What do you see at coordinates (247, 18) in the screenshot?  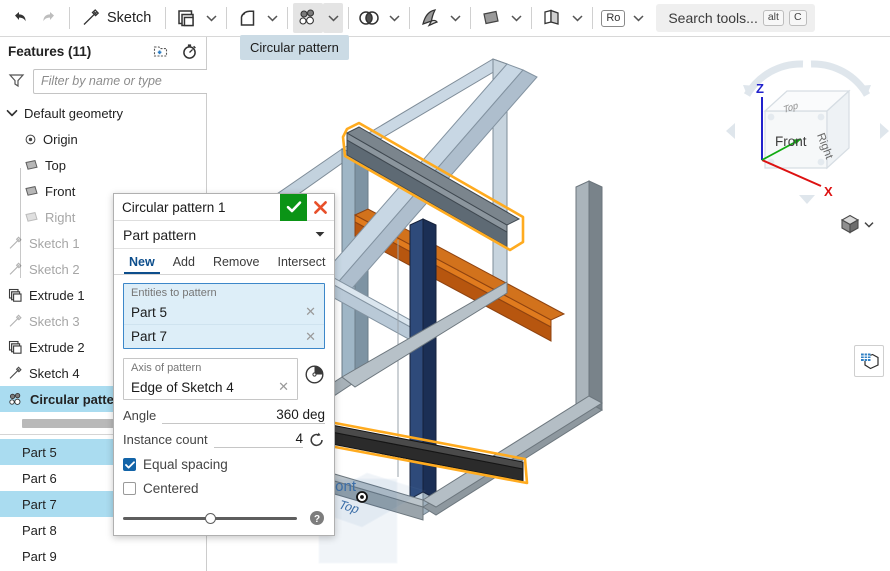 I see `fillet-button` at bounding box center [247, 18].